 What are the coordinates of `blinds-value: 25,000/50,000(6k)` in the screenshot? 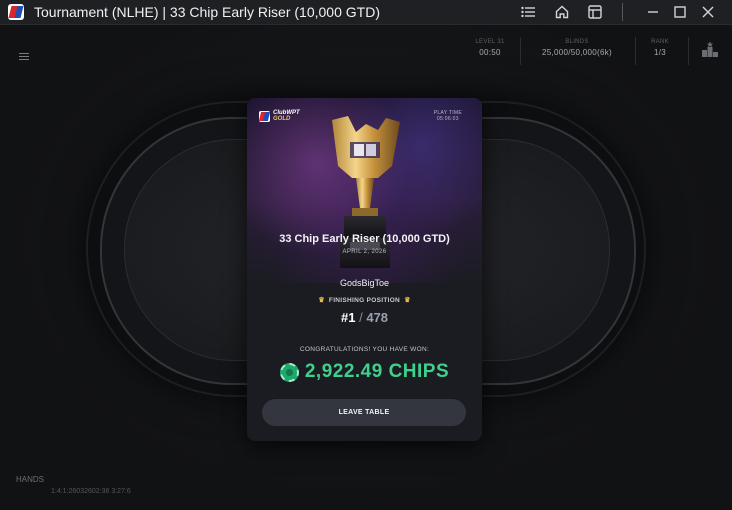 It's located at (577, 52).